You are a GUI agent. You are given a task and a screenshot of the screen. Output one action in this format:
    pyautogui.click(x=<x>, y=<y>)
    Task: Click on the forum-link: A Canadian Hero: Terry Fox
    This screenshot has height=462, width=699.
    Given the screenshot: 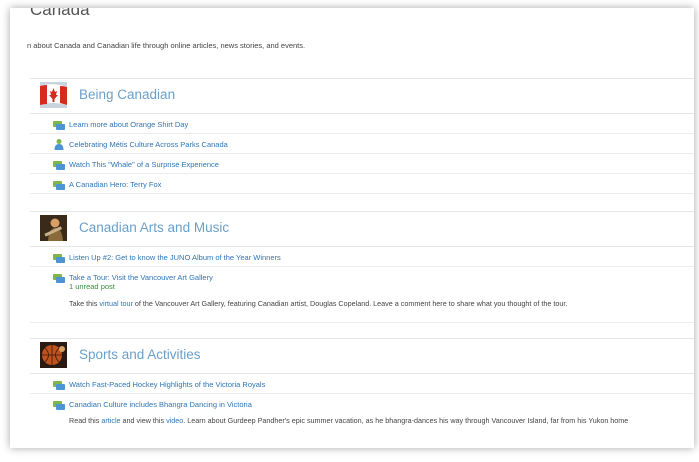 What is the action you would take?
    pyautogui.click(x=115, y=184)
    